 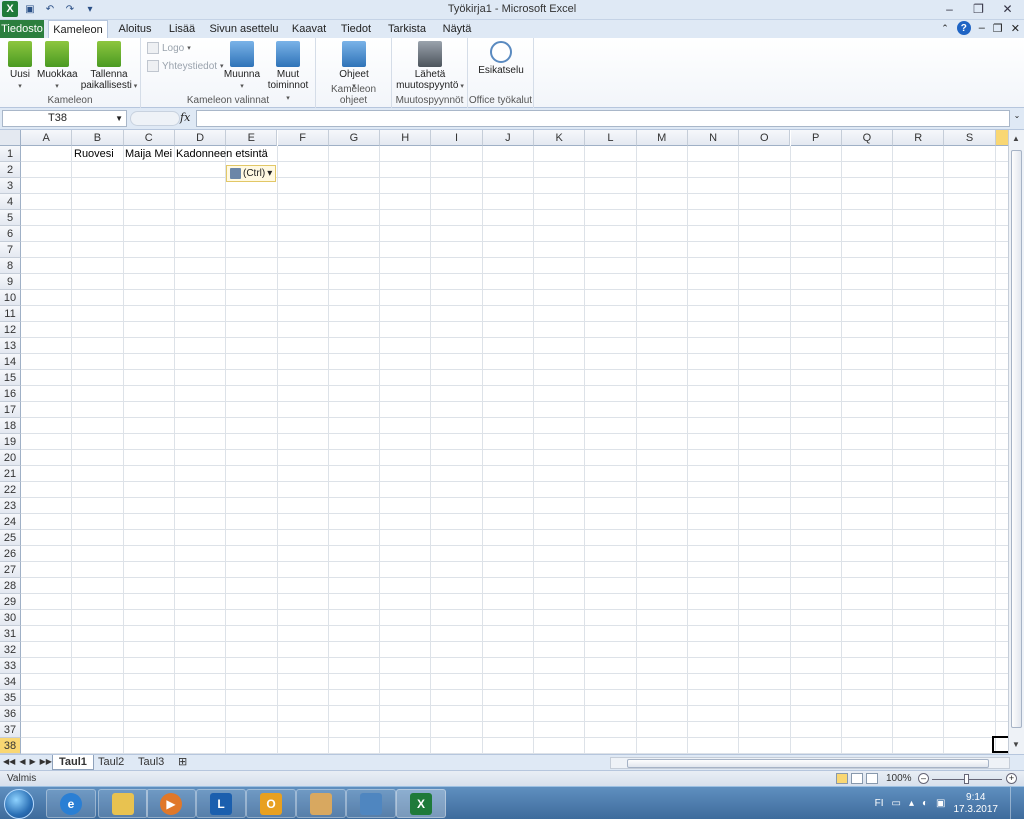 I want to click on cell-c1: Maija Mei, so click(x=148, y=154).